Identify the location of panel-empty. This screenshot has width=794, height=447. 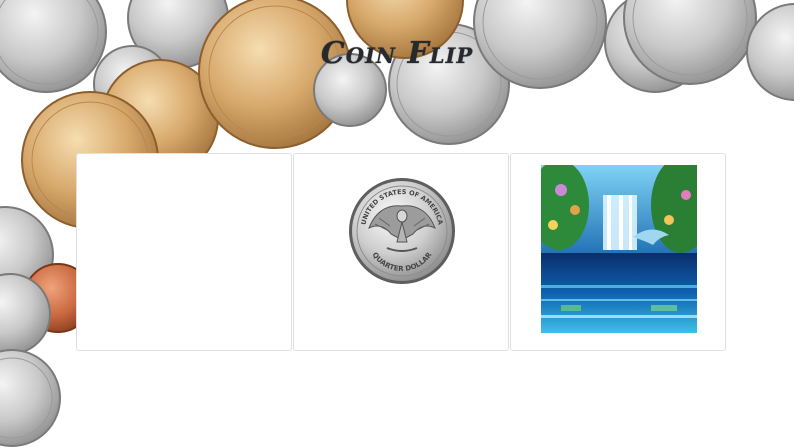
(184, 252).